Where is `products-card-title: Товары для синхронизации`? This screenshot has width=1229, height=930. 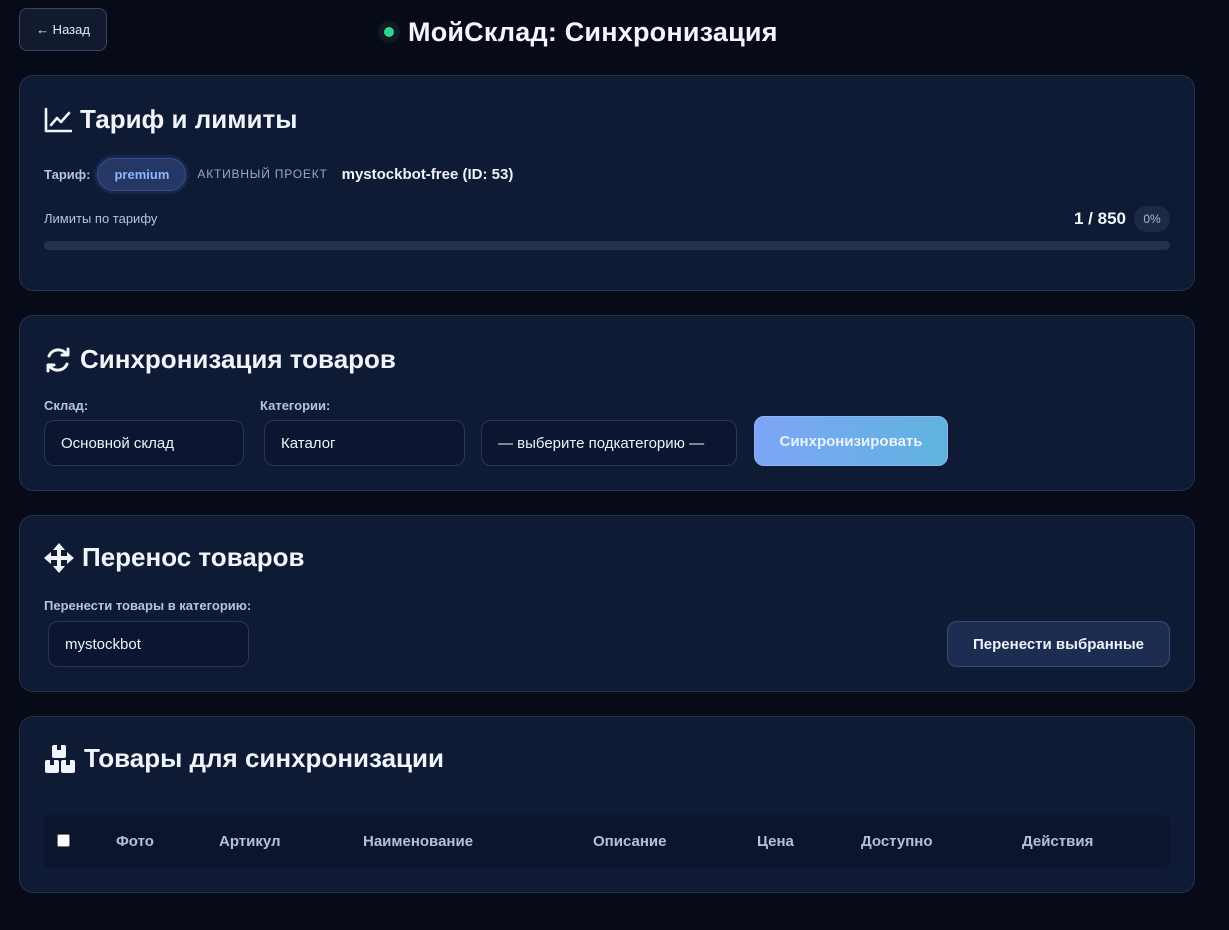
products-card-title: Товары для синхронизации is located at coordinates (244, 758).